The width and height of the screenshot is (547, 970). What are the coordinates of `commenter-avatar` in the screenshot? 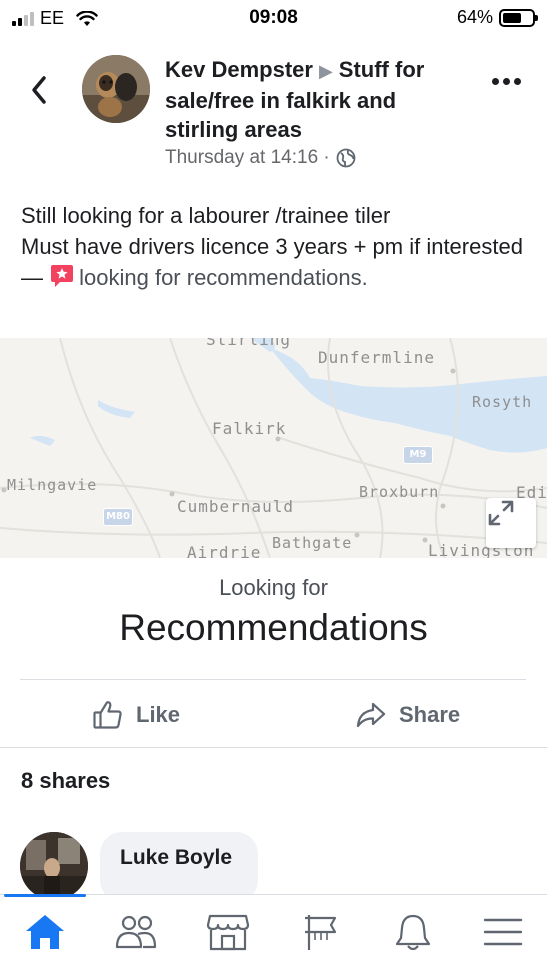 It's located at (54, 866).